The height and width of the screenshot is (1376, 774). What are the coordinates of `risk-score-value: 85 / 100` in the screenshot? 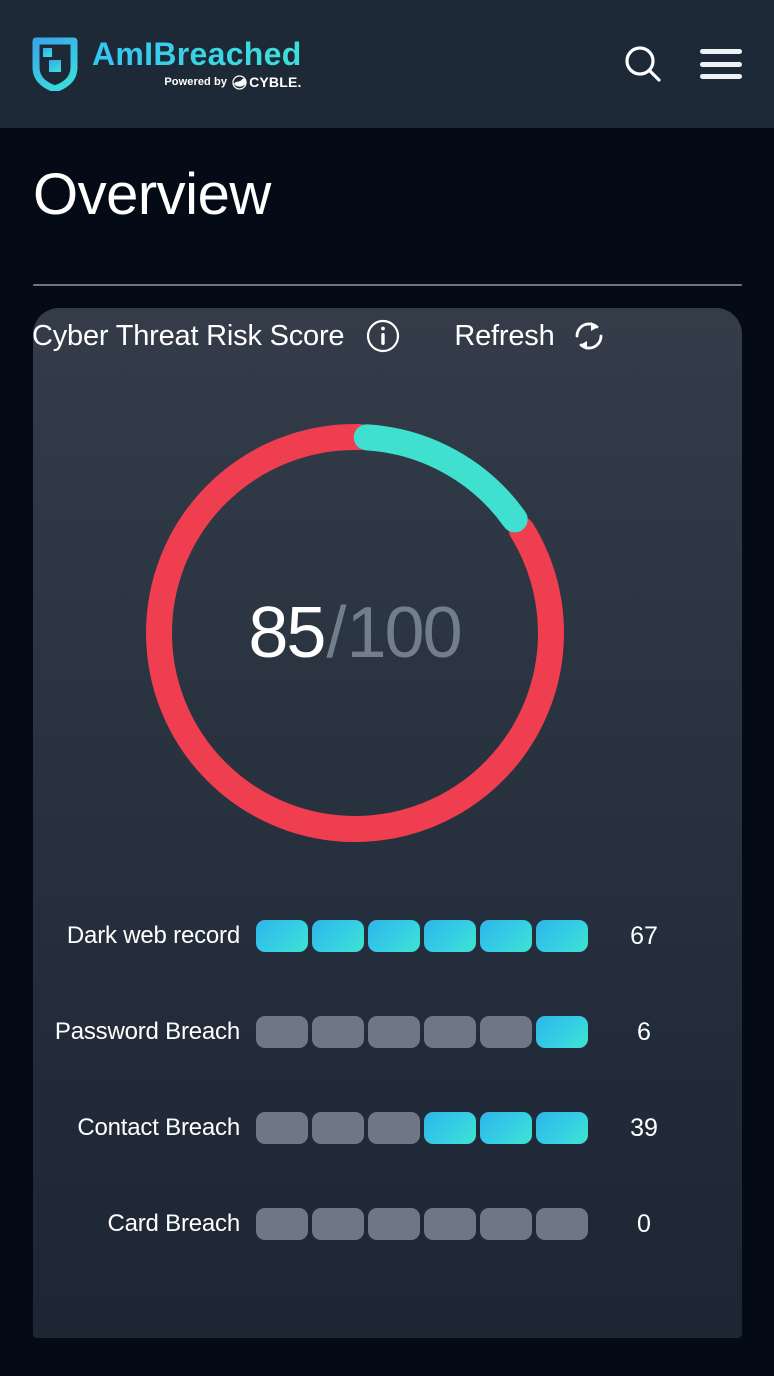 It's located at (355, 633).